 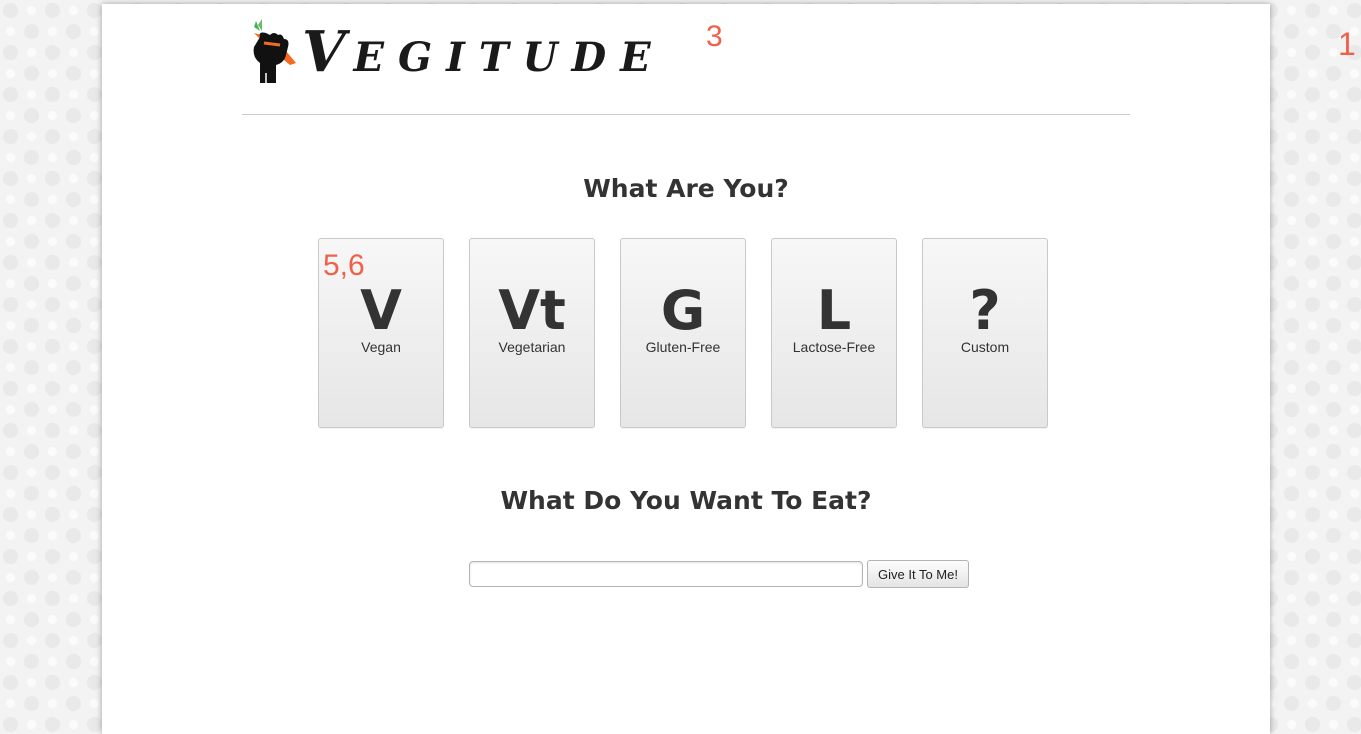 What do you see at coordinates (1347, 44) in the screenshot?
I see `annotation-right: 1` at bounding box center [1347, 44].